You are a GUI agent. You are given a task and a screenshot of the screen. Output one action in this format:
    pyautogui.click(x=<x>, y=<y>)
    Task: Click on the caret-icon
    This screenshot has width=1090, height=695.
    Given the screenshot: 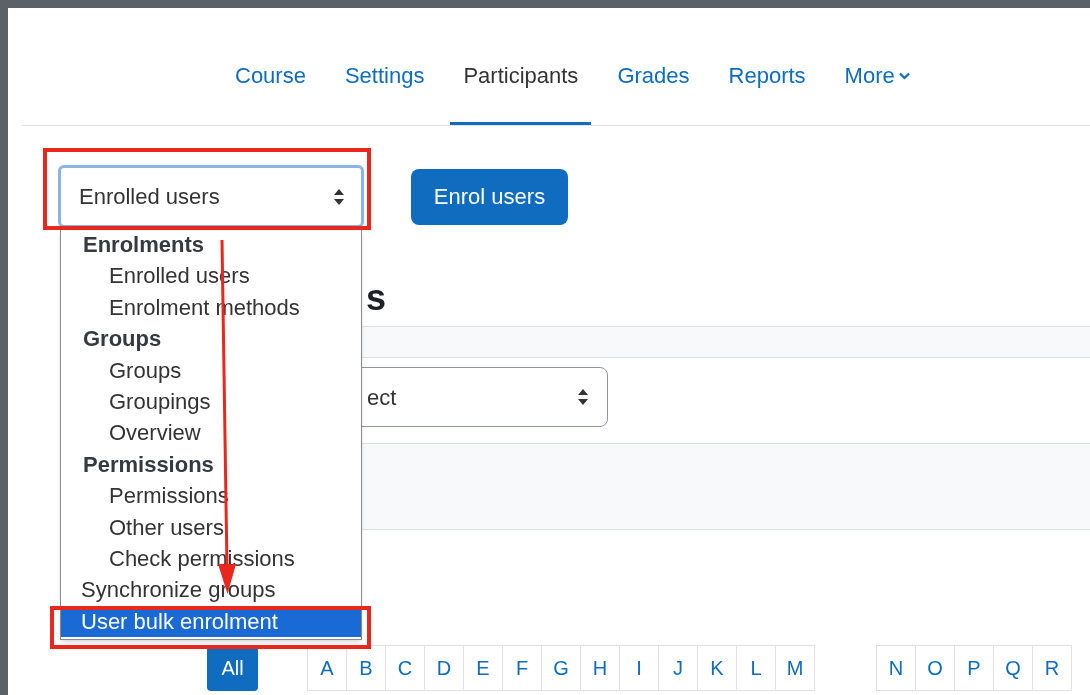 What is the action you would take?
    pyautogui.click(x=904, y=76)
    